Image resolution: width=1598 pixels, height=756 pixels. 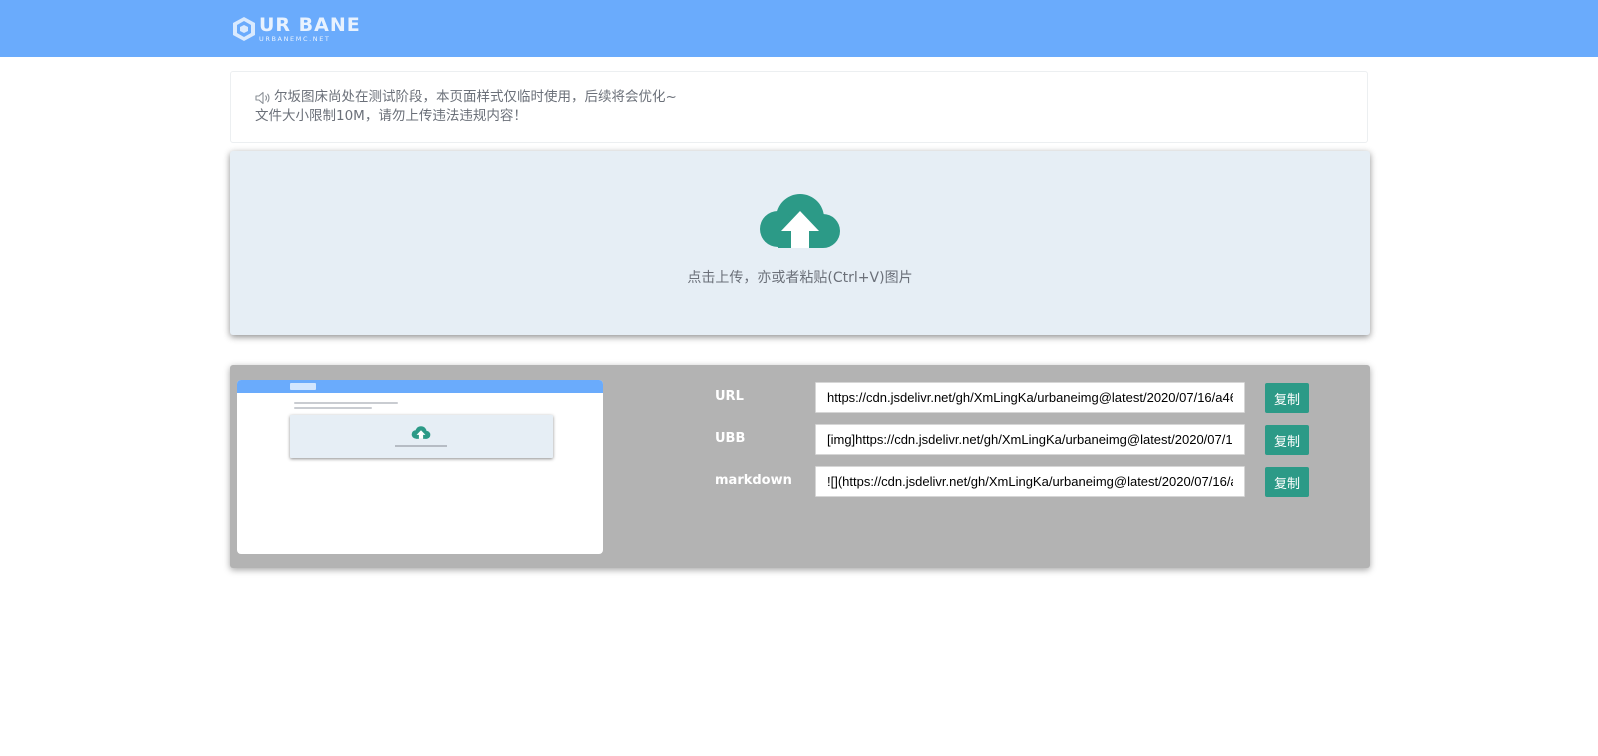 I want to click on ubb-label: UBB, so click(x=730, y=438).